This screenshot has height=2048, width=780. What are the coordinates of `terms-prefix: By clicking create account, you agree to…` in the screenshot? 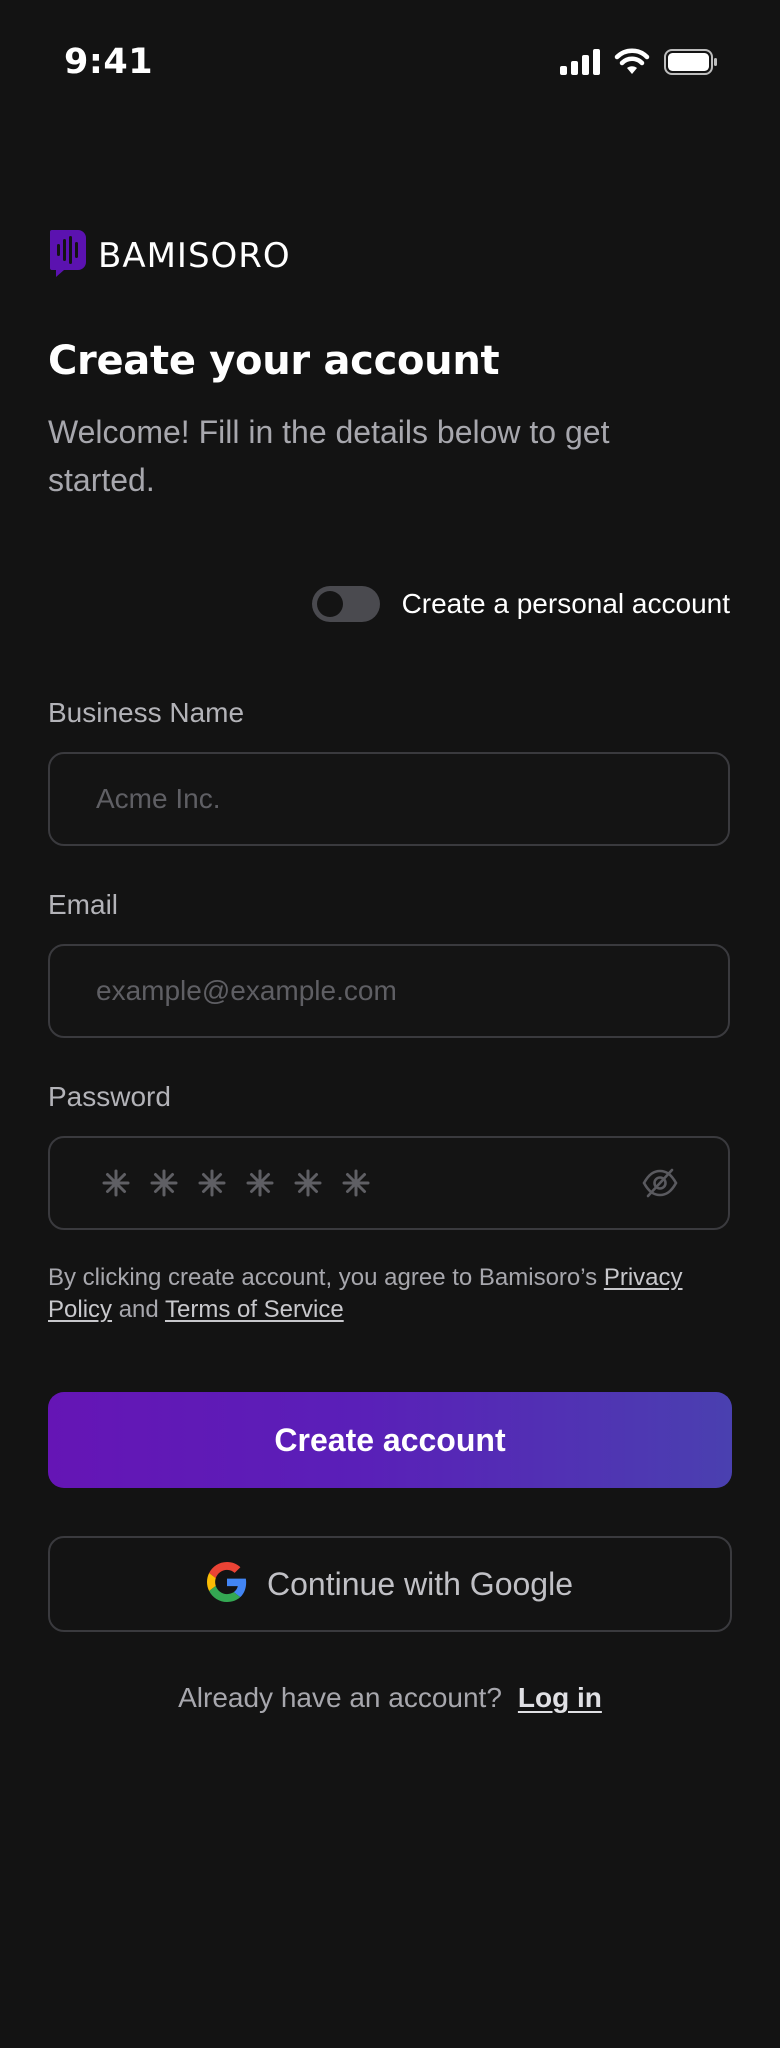 It's located at (326, 1277).